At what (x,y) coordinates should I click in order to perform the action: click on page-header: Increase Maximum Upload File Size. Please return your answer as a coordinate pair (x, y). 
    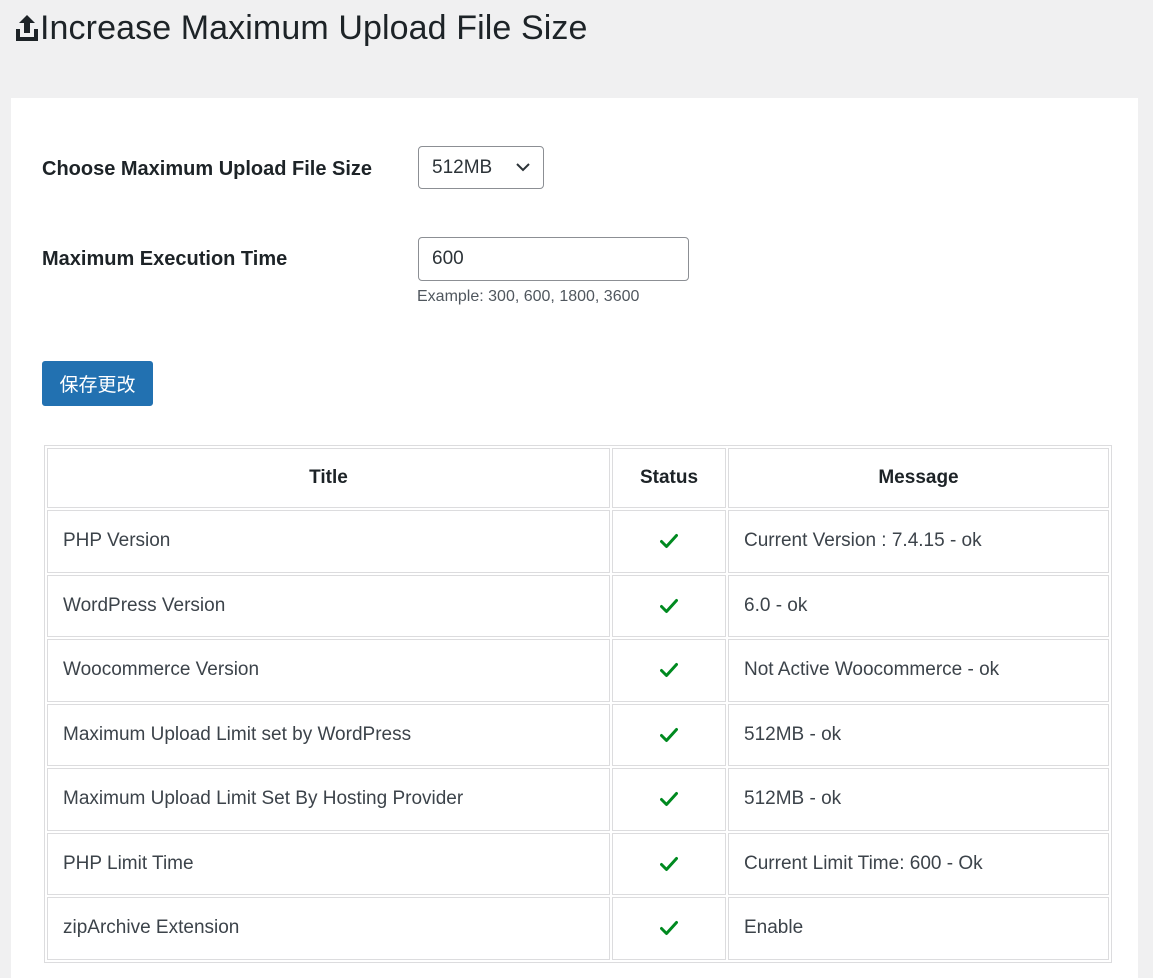
    Looking at the image, I should click on (301, 28).